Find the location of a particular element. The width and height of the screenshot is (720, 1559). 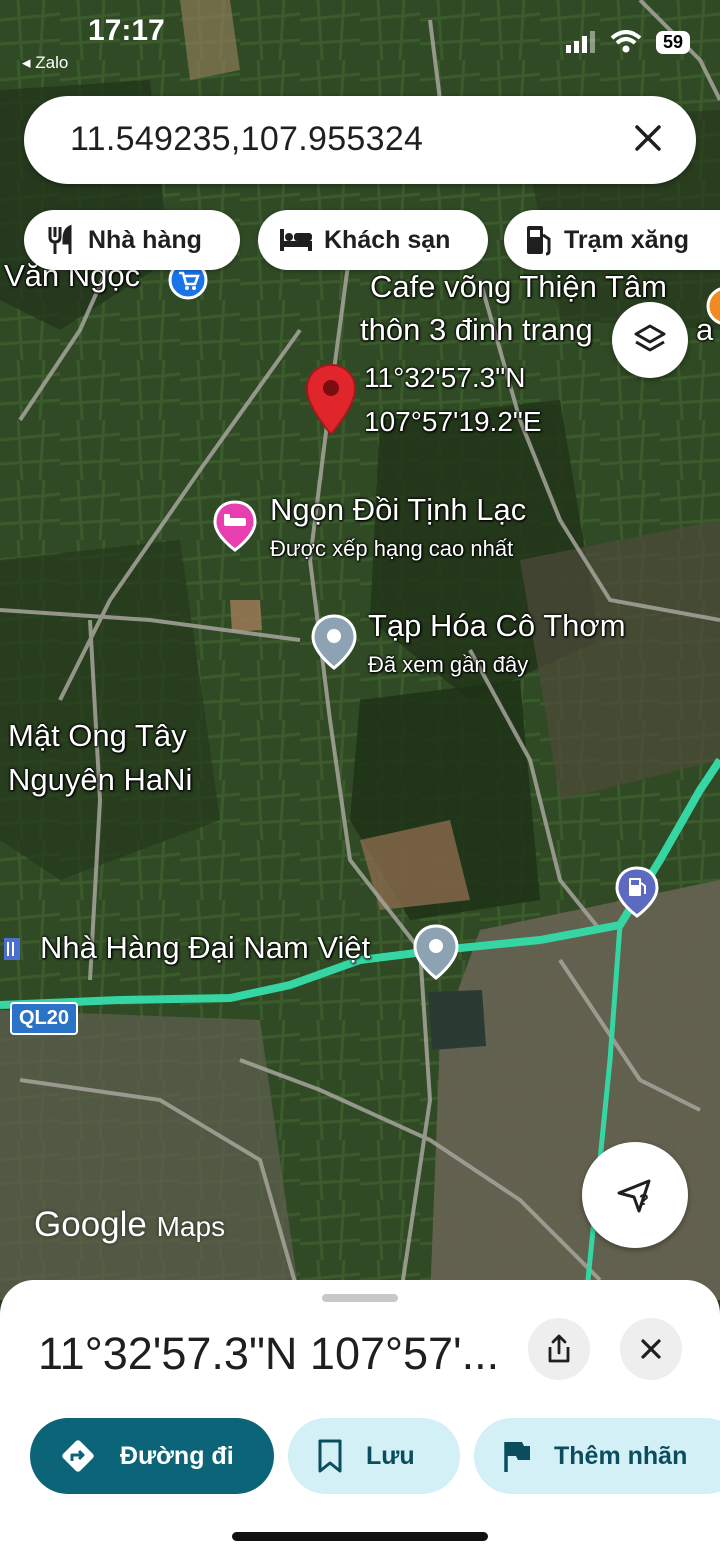

status-time: 17:17 is located at coordinates (126, 30).